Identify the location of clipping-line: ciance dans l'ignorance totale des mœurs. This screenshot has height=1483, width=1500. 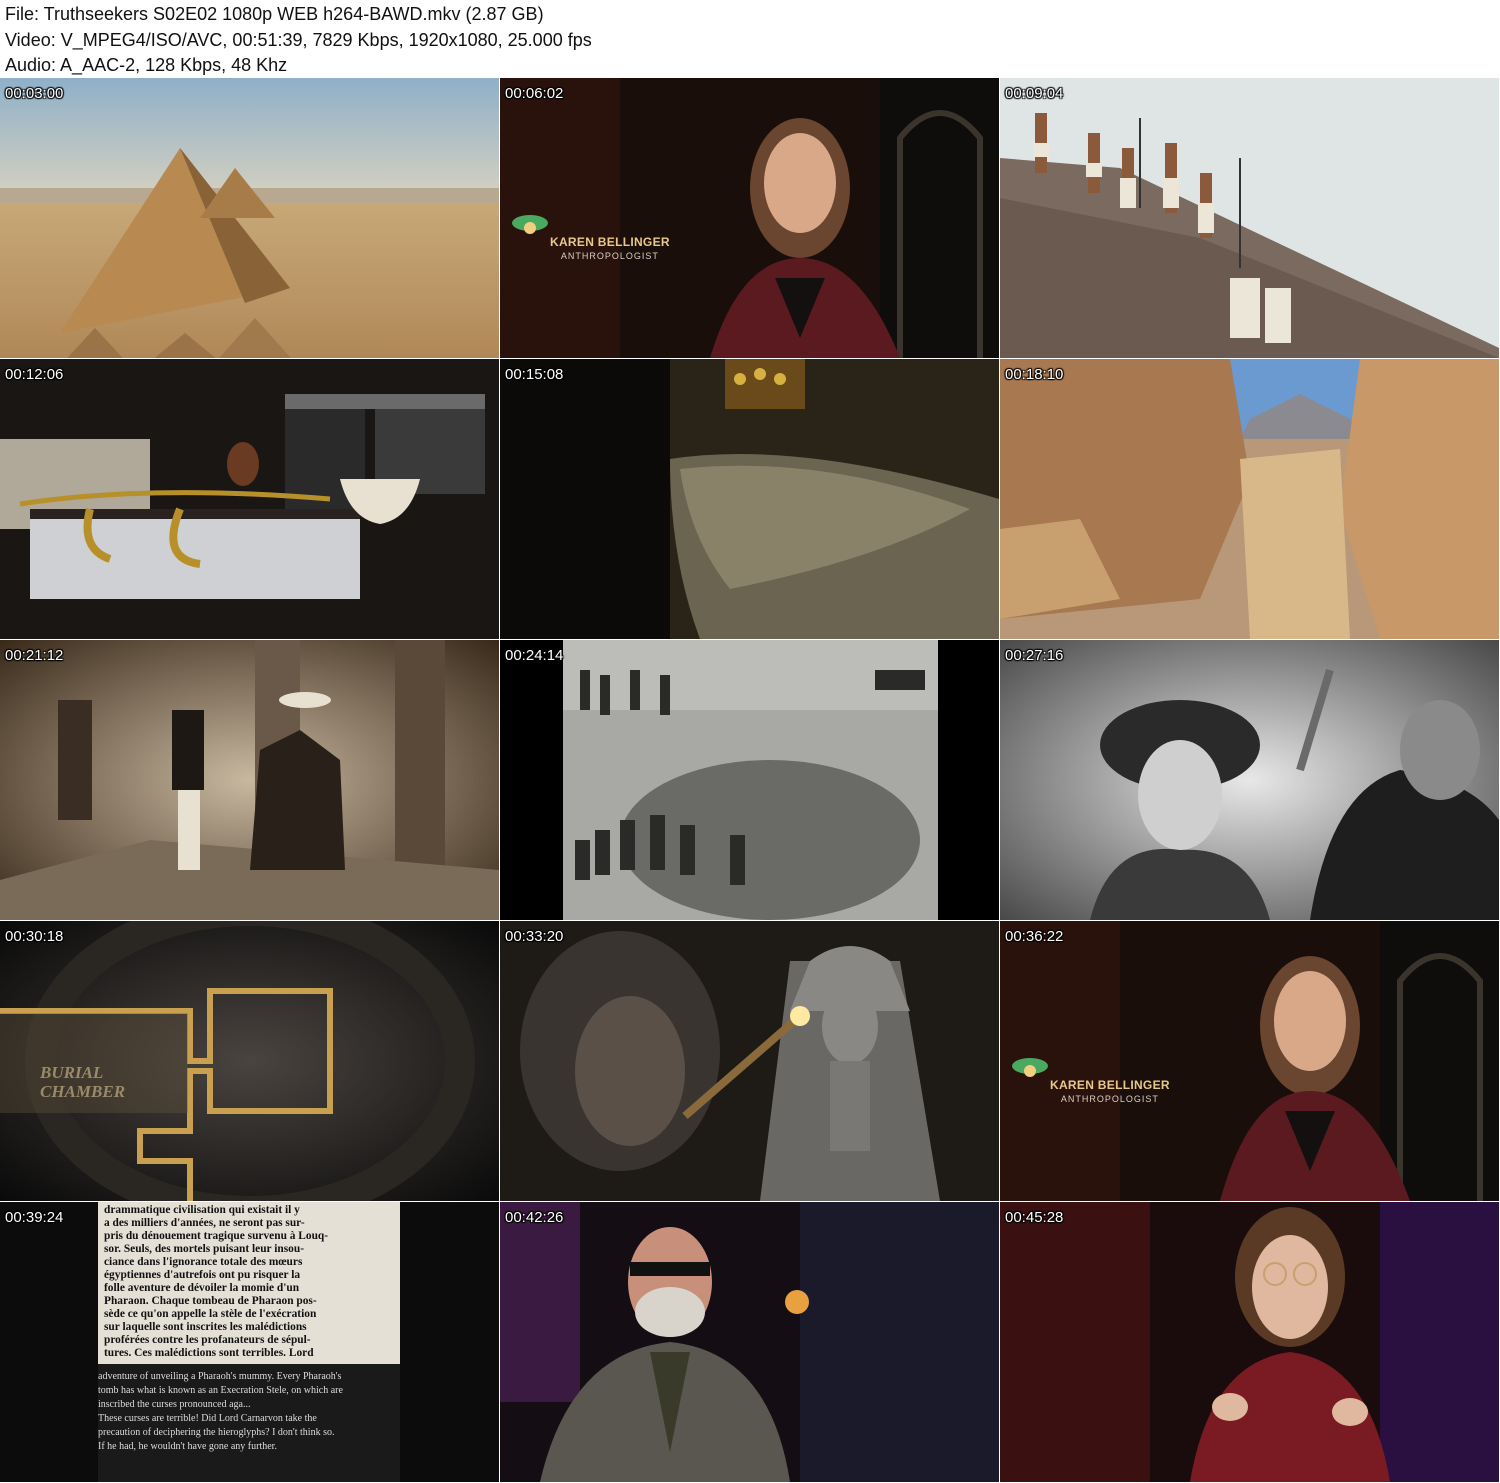
(203, 1262).